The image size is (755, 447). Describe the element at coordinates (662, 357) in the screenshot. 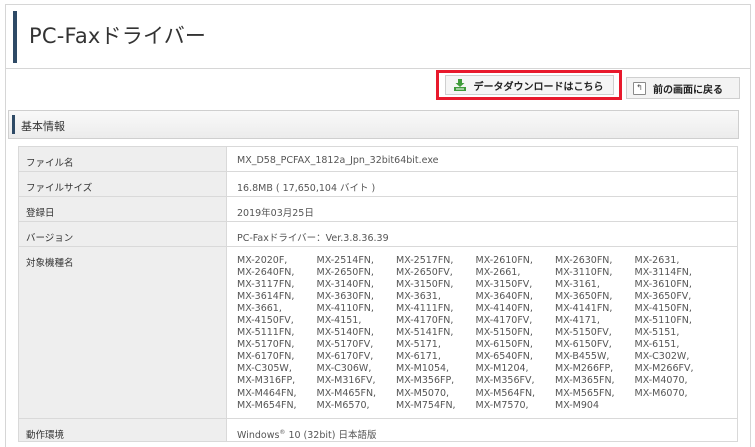

I see `model-item: MX-C302W,` at that location.